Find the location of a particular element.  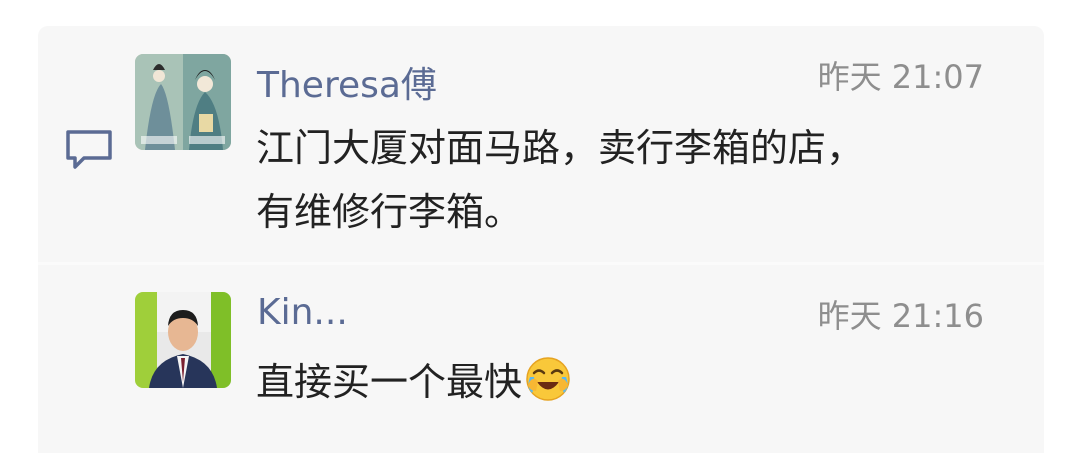

message-text-line: 江门大厦对面马路，卖行李箱的店， is located at coordinates (560, 148).